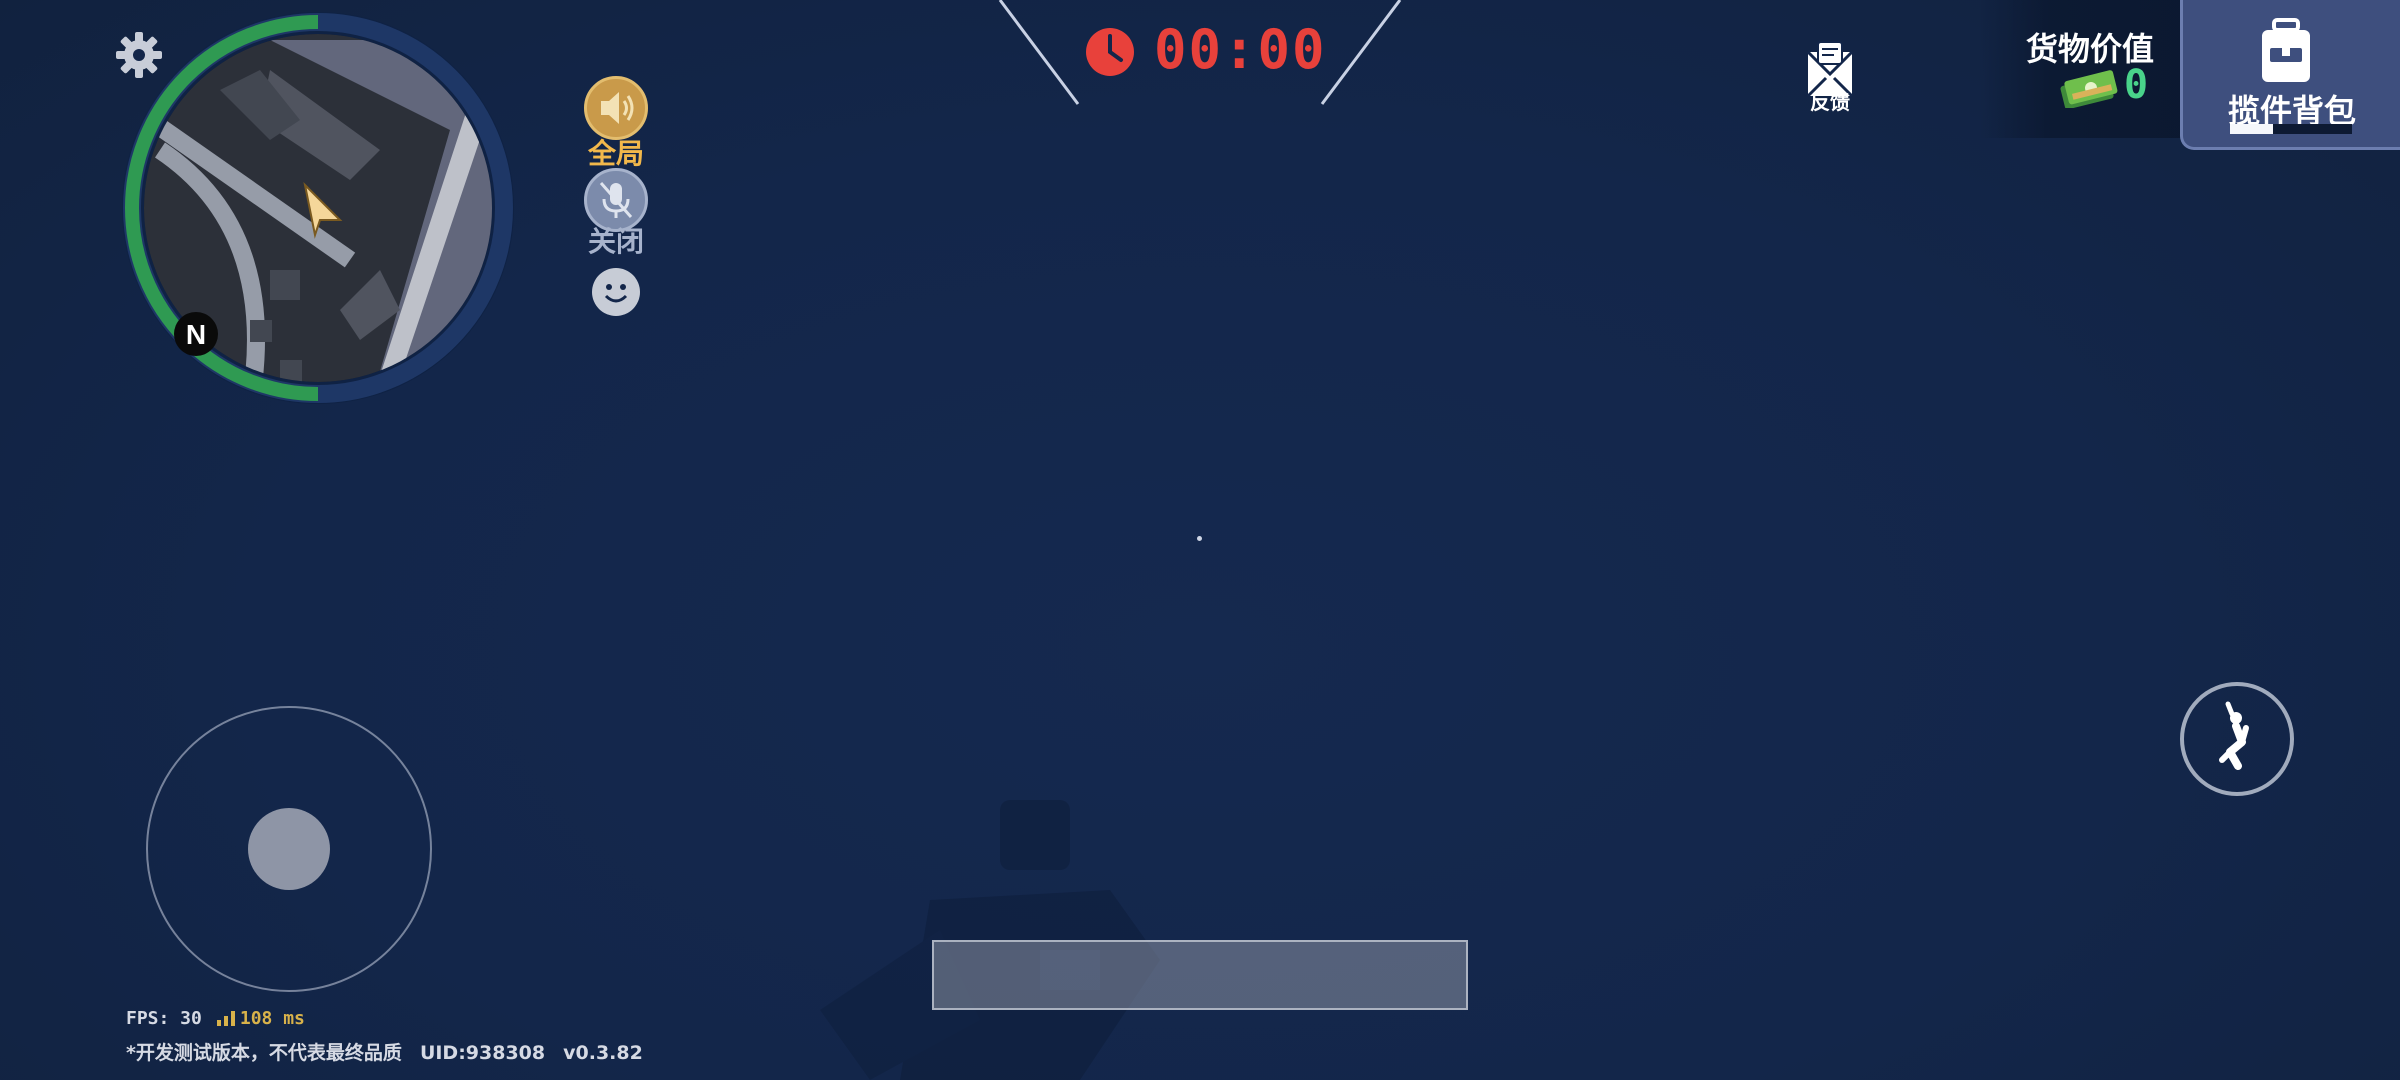  I want to click on emote-button, so click(616, 292).